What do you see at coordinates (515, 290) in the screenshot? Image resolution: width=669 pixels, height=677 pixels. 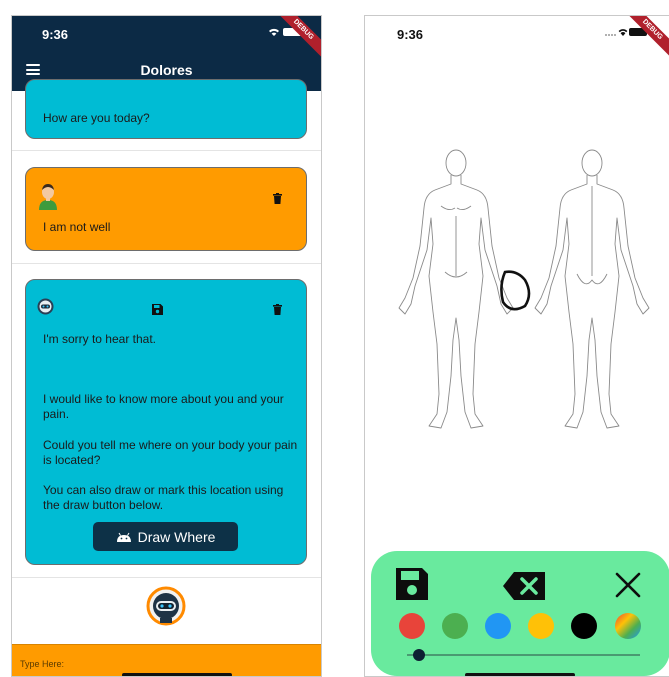 I see `drawn-marker-stroke` at bounding box center [515, 290].